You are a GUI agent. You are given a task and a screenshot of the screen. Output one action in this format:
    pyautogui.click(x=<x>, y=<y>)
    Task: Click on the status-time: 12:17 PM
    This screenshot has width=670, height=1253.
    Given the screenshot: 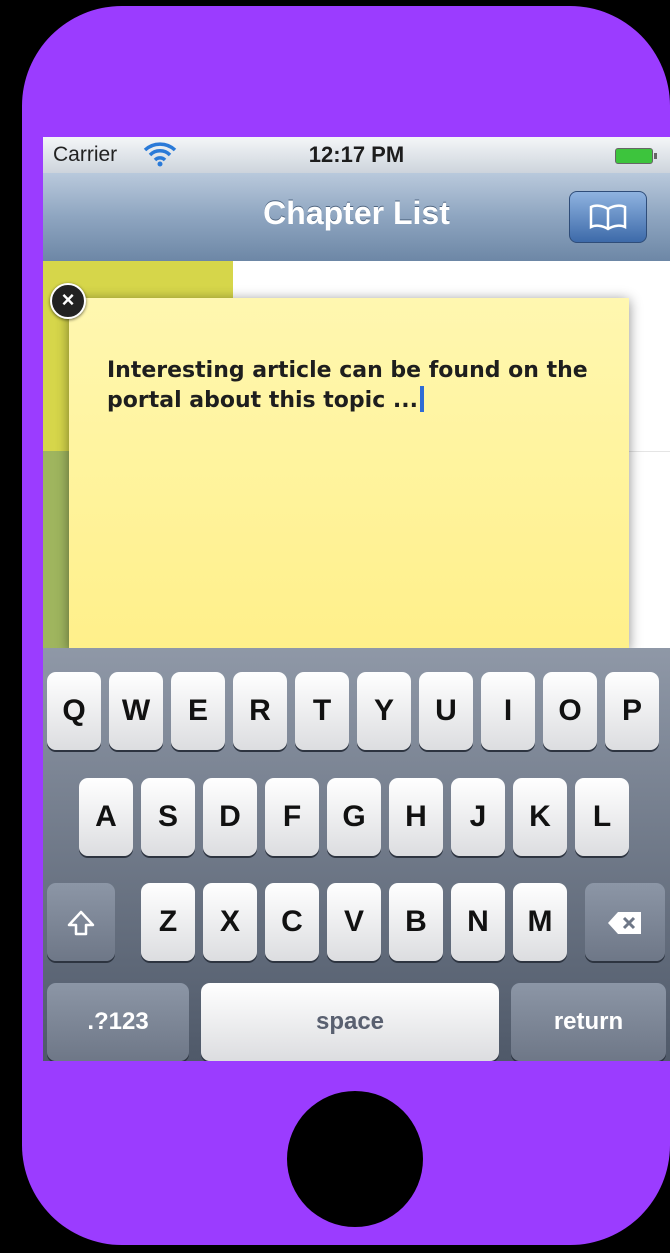 What is the action you would take?
    pyautogui.click(x=356, y=154)
    